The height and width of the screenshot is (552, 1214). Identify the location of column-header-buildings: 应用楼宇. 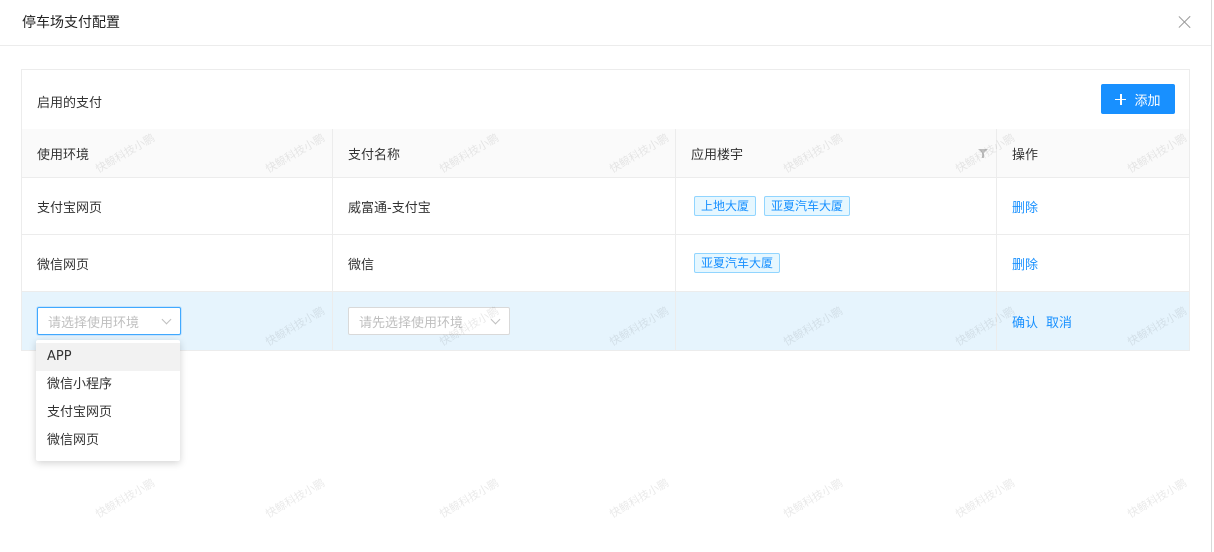
(836, 153).